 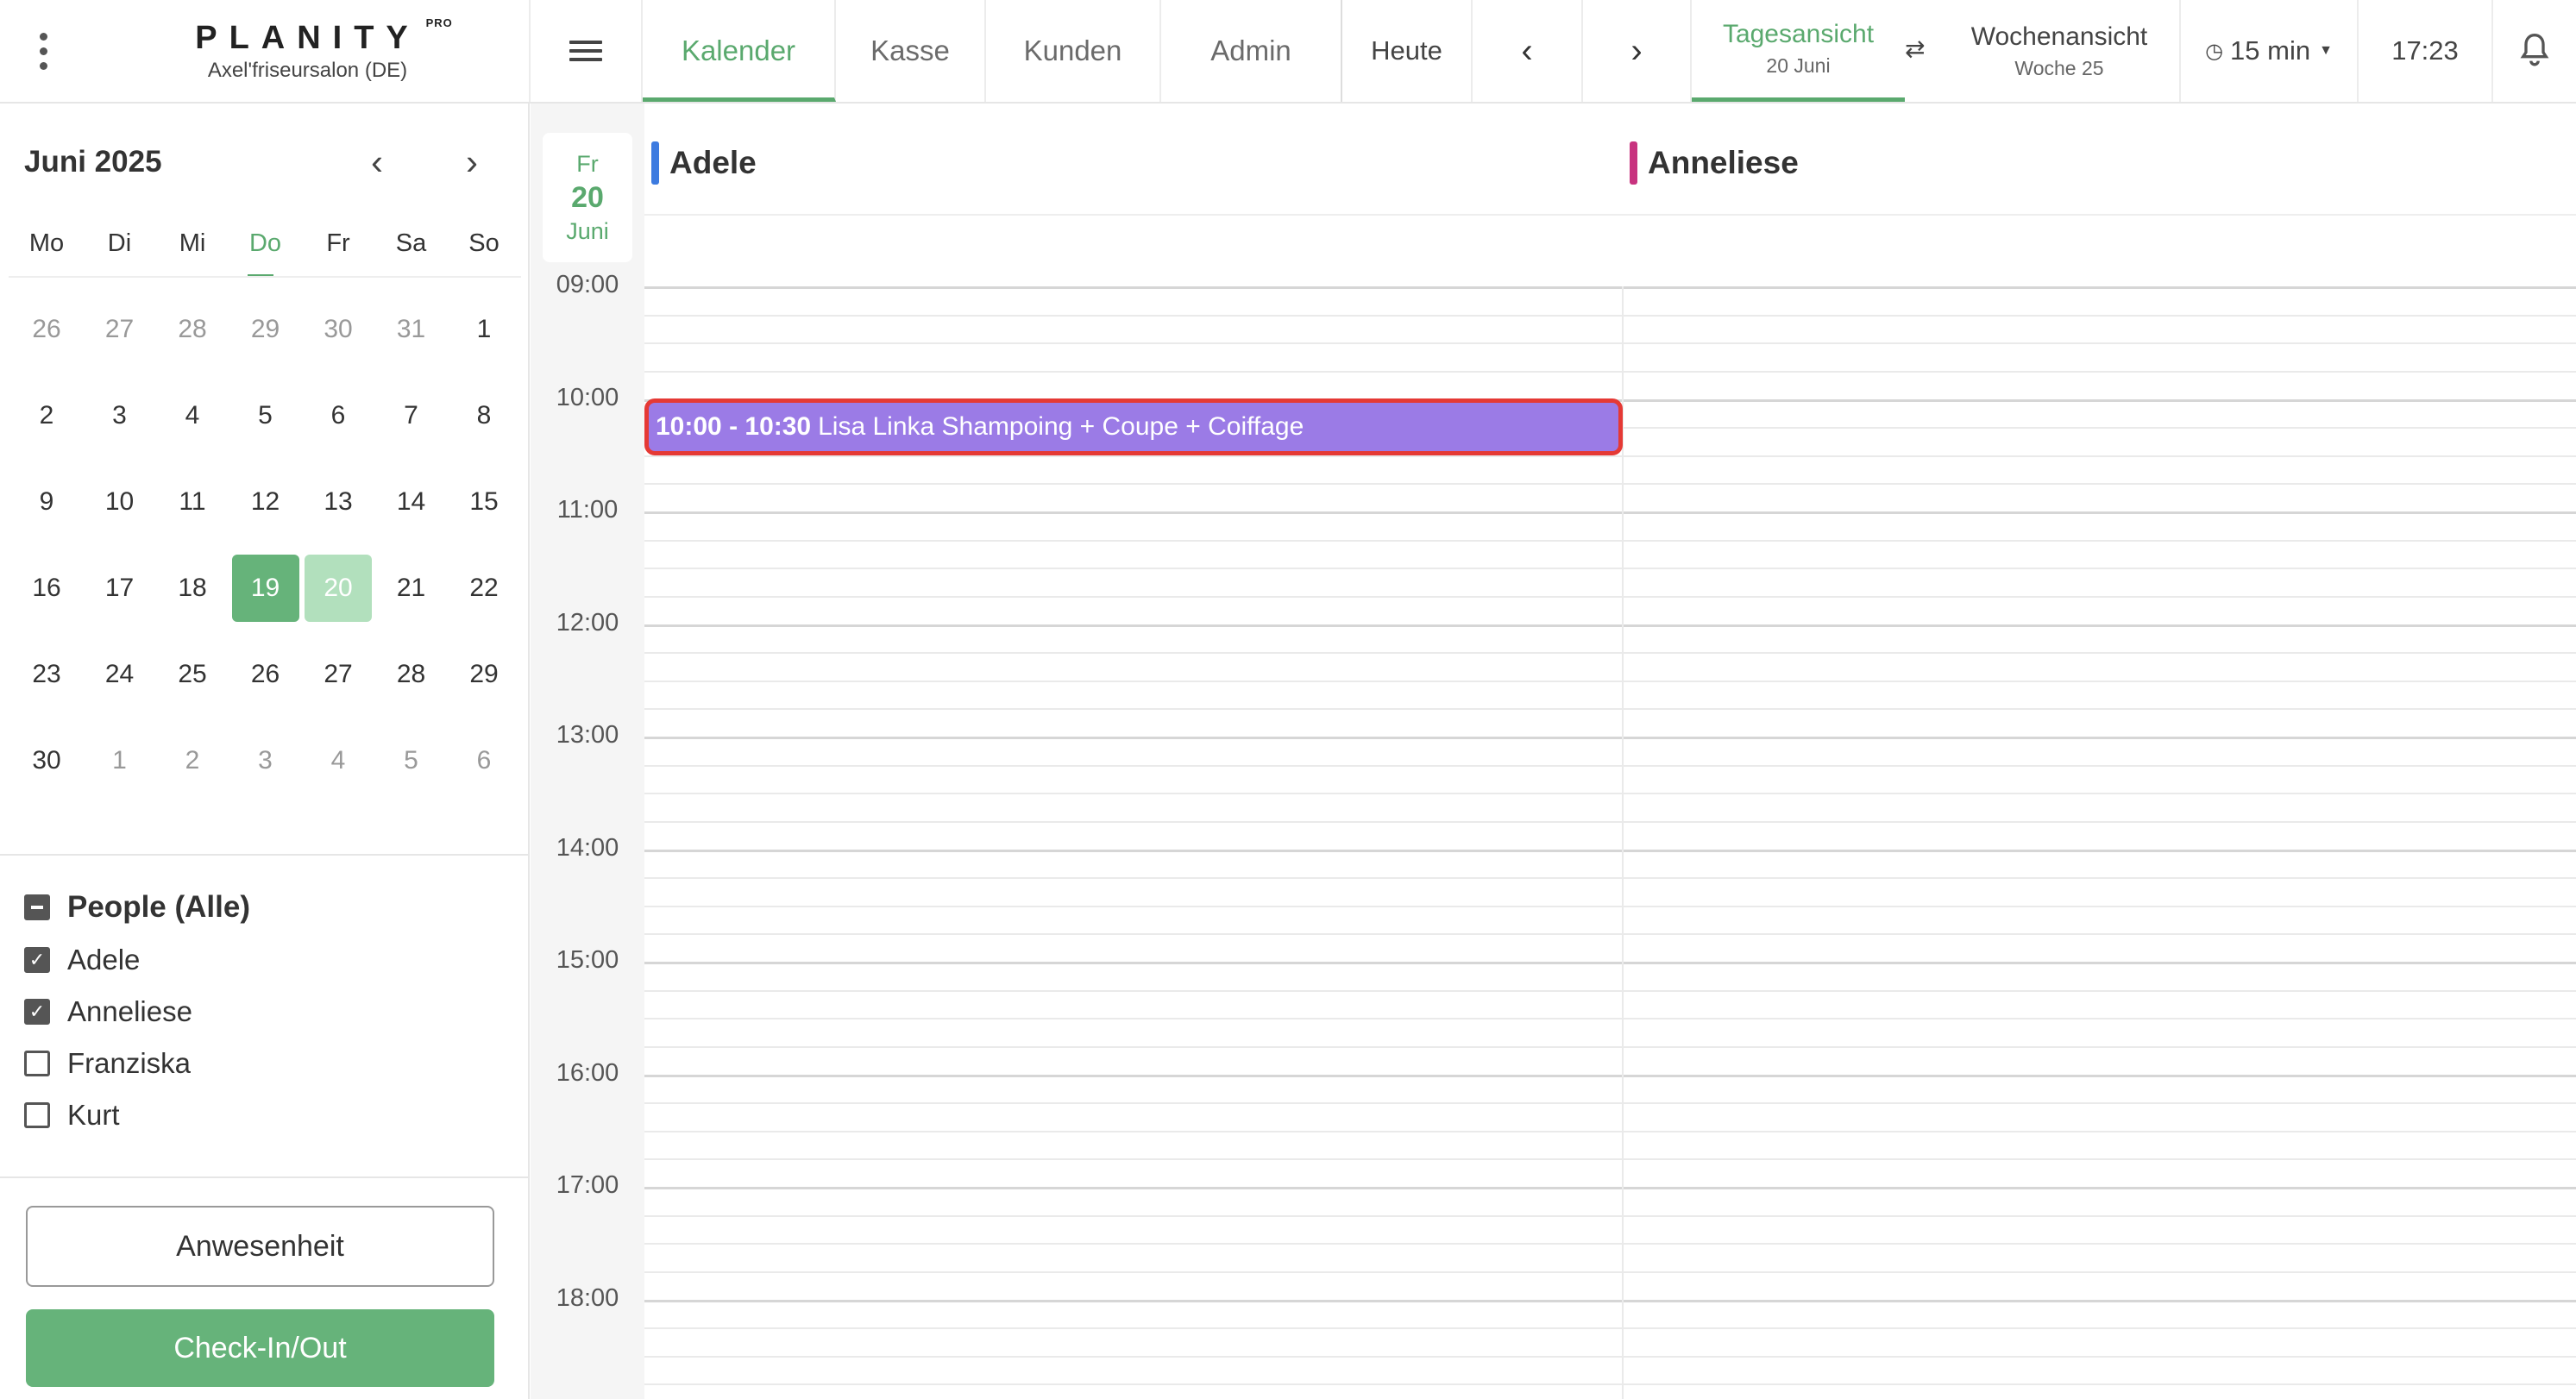 I want to click on tab-kunden: Kunden, so click(x=1073, y=51).